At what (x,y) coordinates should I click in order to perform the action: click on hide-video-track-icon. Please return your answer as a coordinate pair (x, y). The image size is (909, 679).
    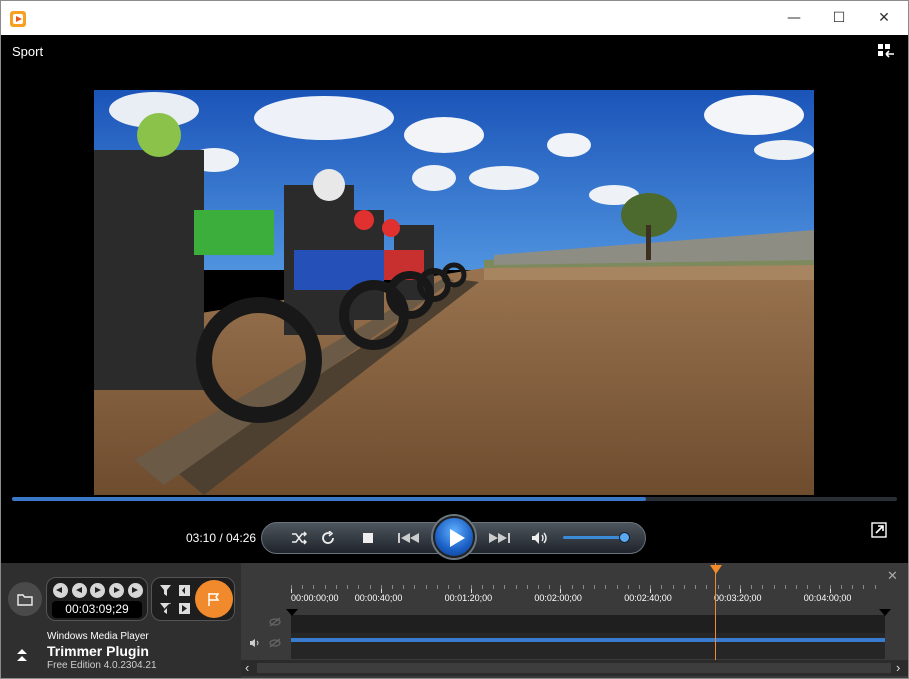
    Looking at the image, I should click on (275, 622).